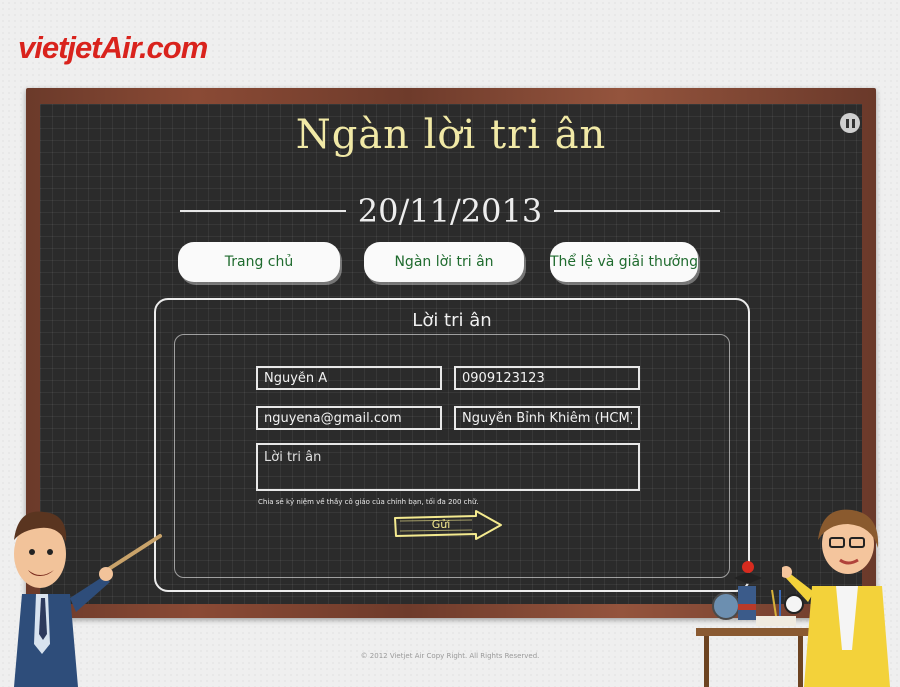 The image size is (900, 687). I want to click on message-field, so click(448, 467).